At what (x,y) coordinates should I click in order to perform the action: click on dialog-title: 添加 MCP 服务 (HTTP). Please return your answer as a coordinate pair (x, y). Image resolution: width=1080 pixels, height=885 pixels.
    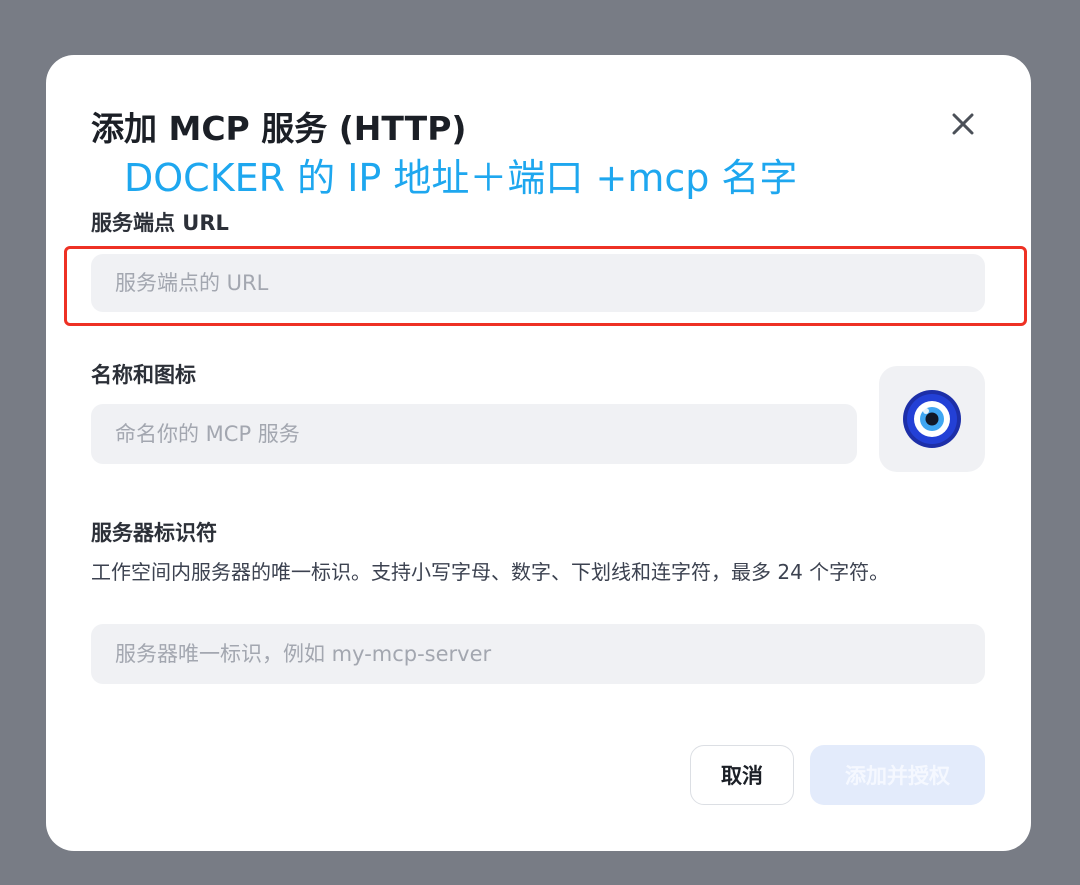
    Looking at the image, I should click on (279, 128).